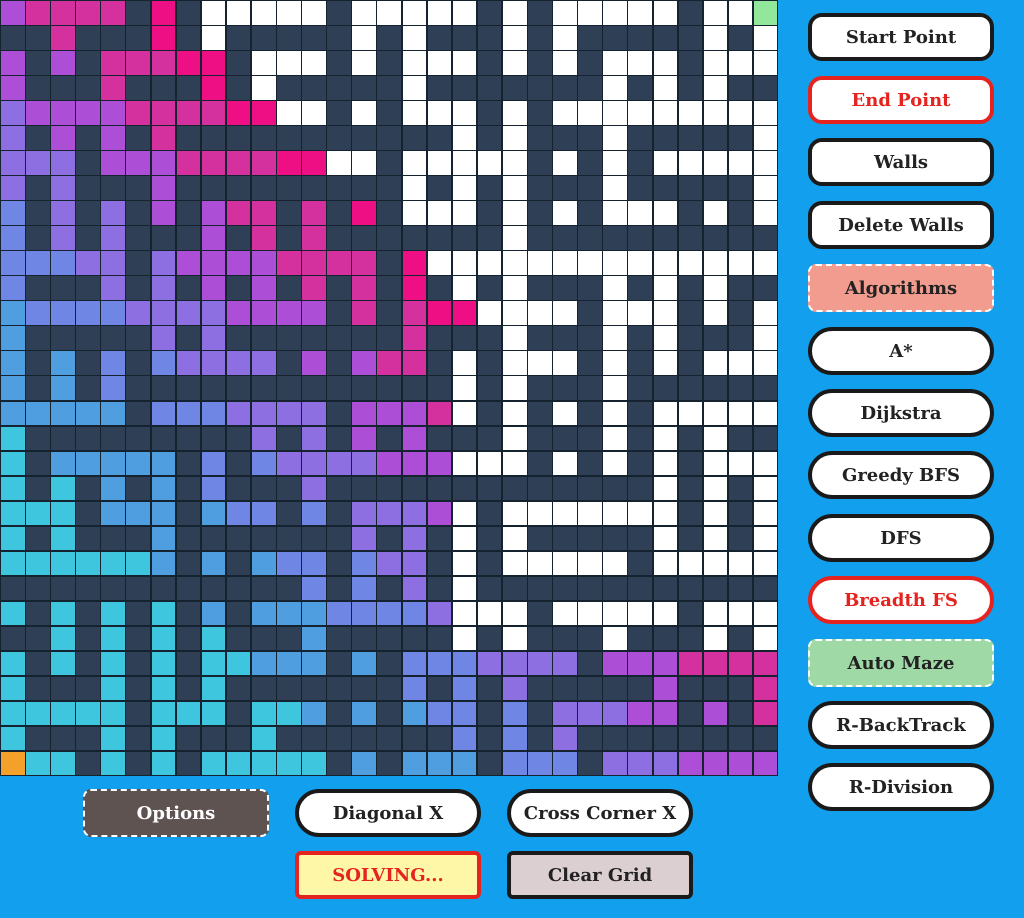 The image size is (1024, 918). What do you see at coordinates (901, 538) in the screenshot?
I see `dfs-button: DFS` at bounding box center [901, 538].